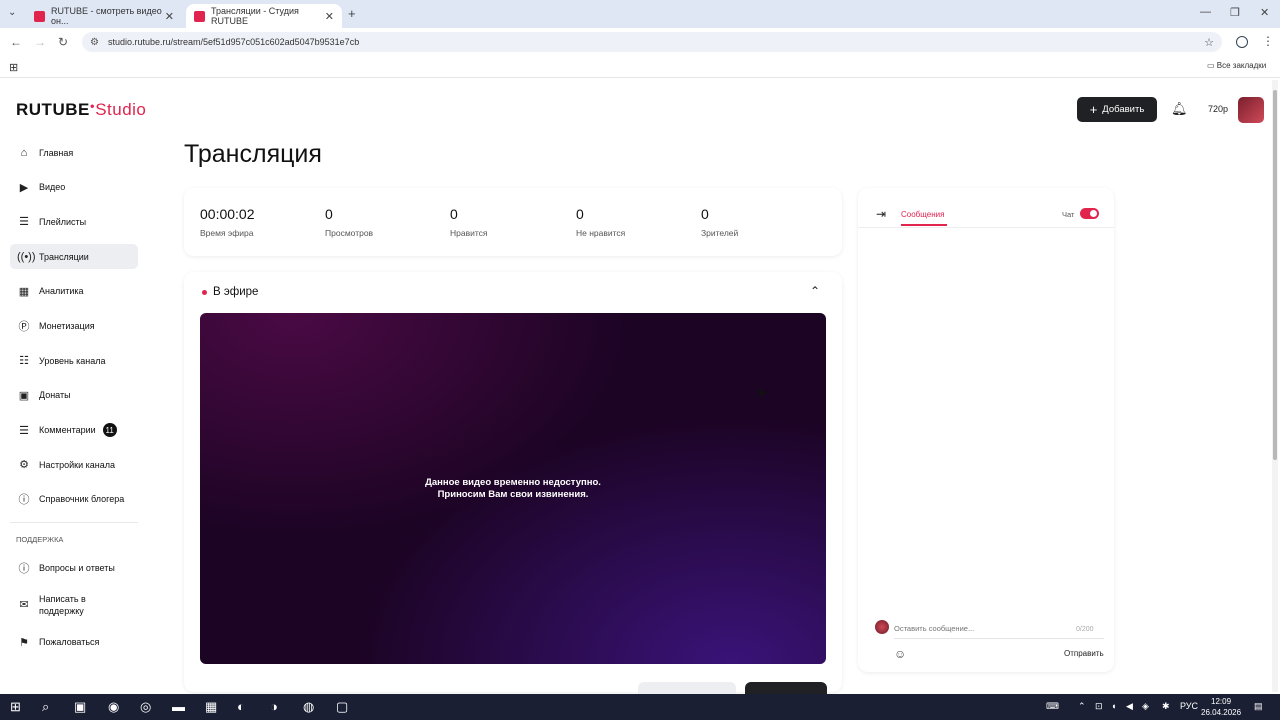  Describe the element at coordinates (26, 256) in the screenshot. I see `broadcast-icon: ((•))` at that location.